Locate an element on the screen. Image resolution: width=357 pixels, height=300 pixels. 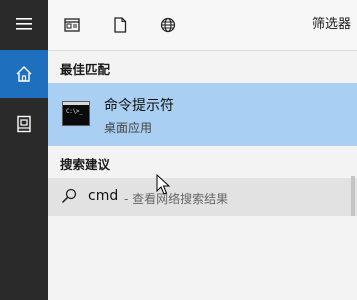
app-icon is located at coordinates (72, 25).